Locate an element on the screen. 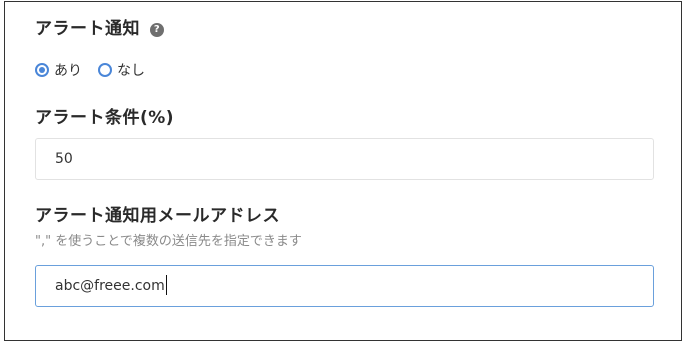 The image size is (688, 349). alert-notice-heading: アラート通知? is located at coordinates (99, 29).